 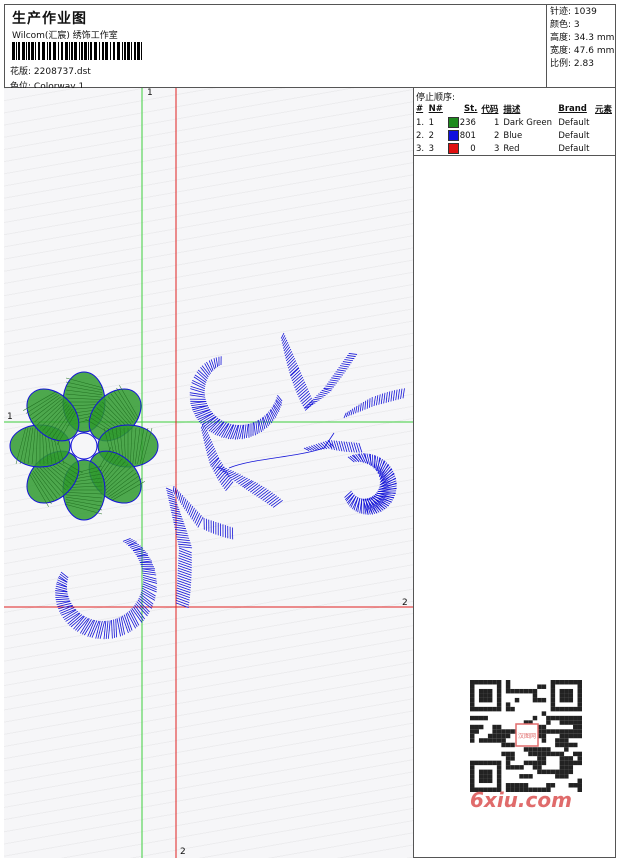 I want to click on qr-badge: 汉图网, so click(x=527, y=736).